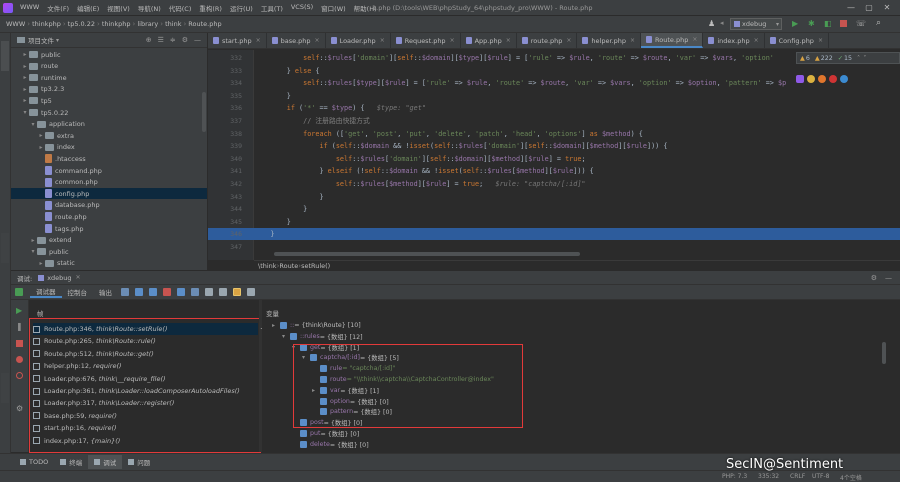 Image resolution: width=900 pixels, height=482 pixels. I want to click on run-to-cursor-icon, so click(195, 292).